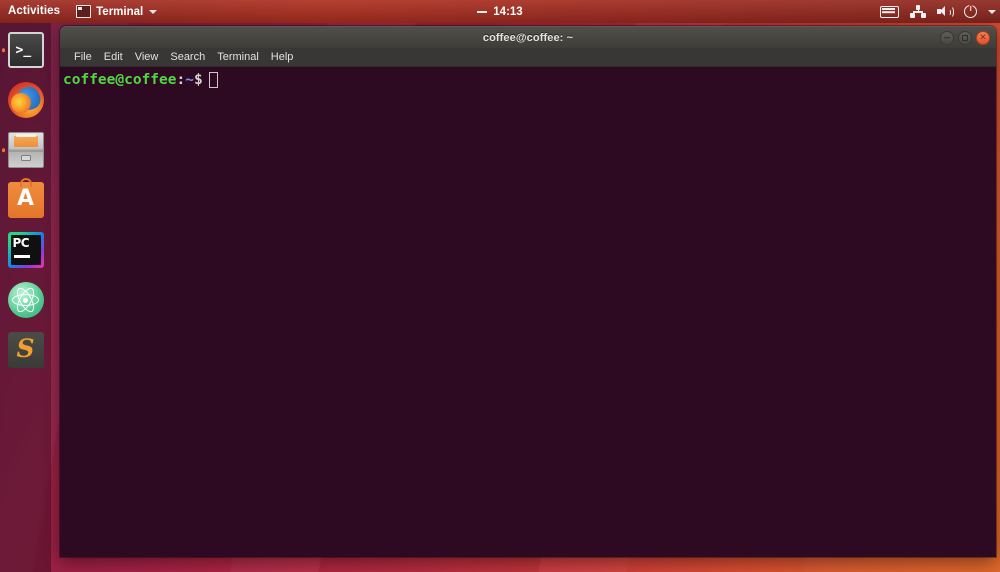 The image size is (1000, 572). What do you see at coordinates (918, 11) in the screenshot?
I see `network-icon` at bounding box center [918, 11].